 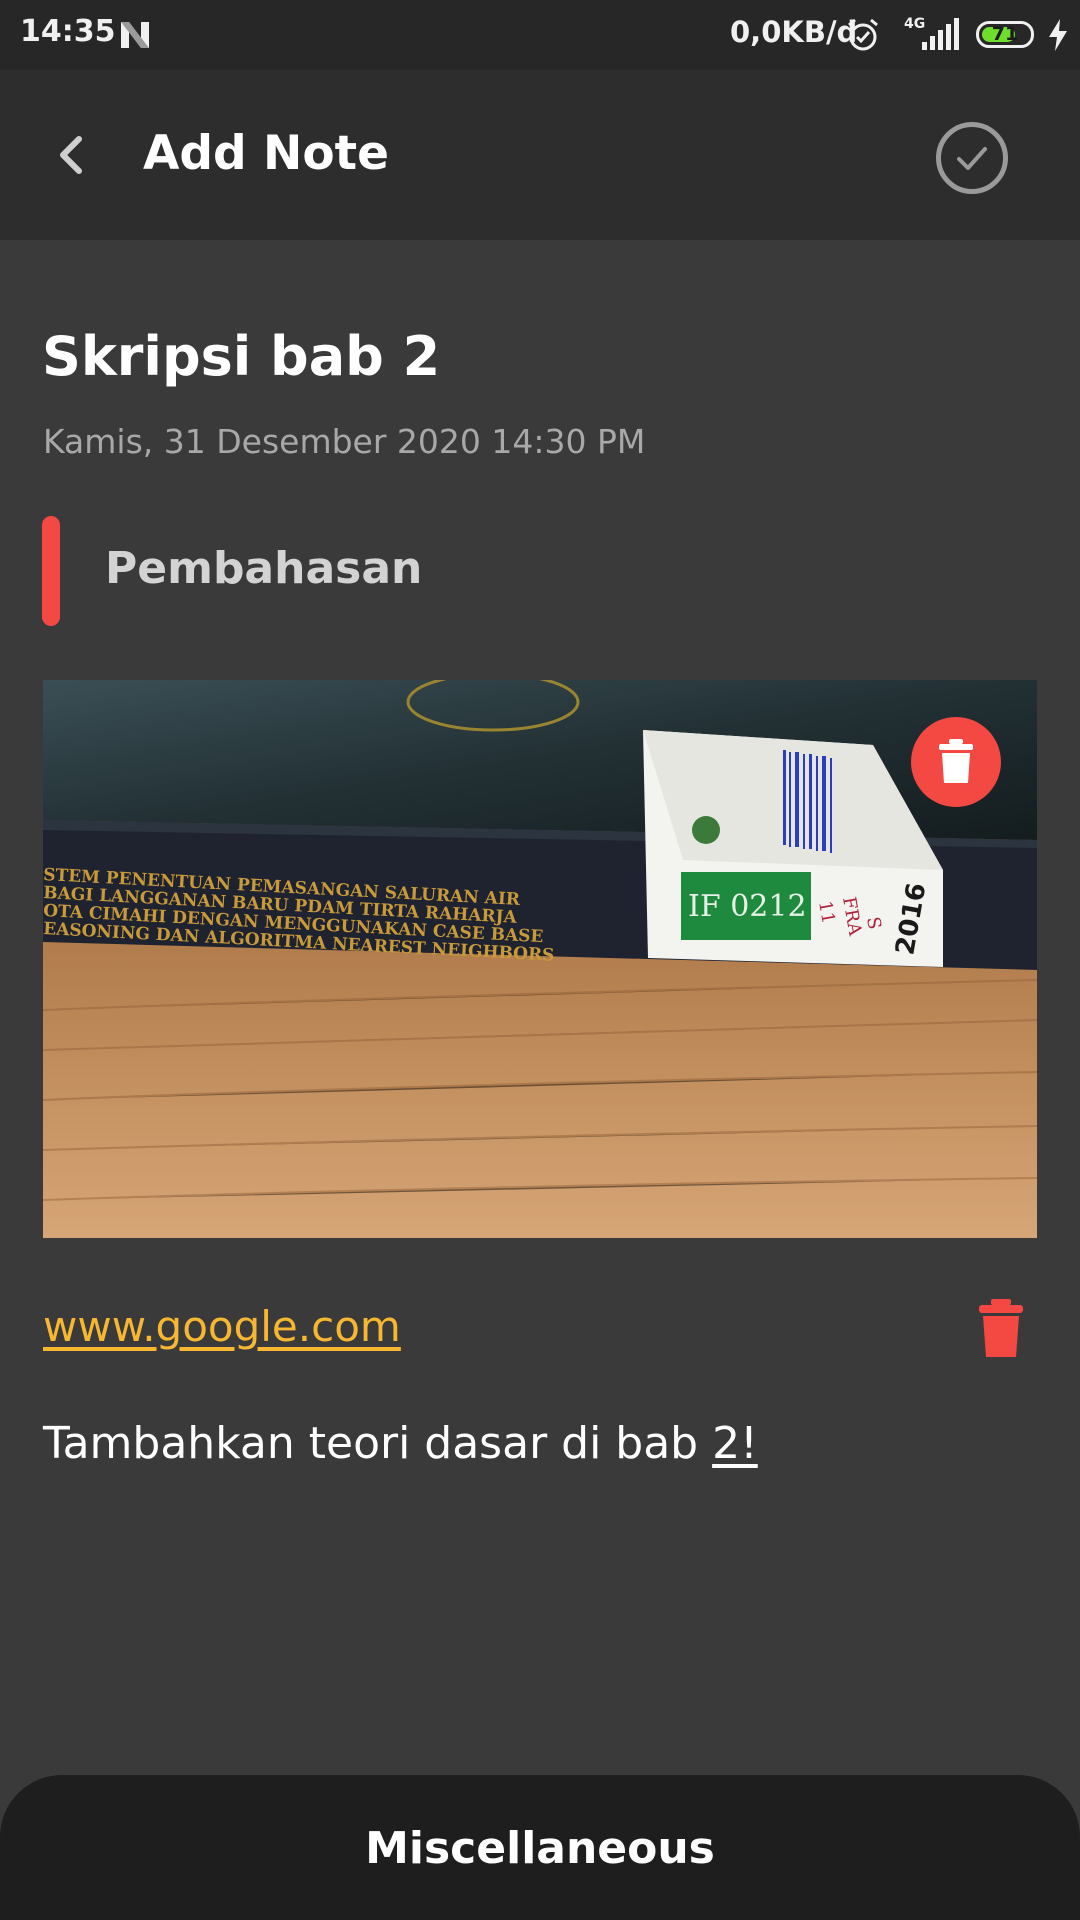 What do you see at coordinates (794, 32) in the screenshot?
I see `network-speed: 0,0KB/d` at bounding box center [794, 32].